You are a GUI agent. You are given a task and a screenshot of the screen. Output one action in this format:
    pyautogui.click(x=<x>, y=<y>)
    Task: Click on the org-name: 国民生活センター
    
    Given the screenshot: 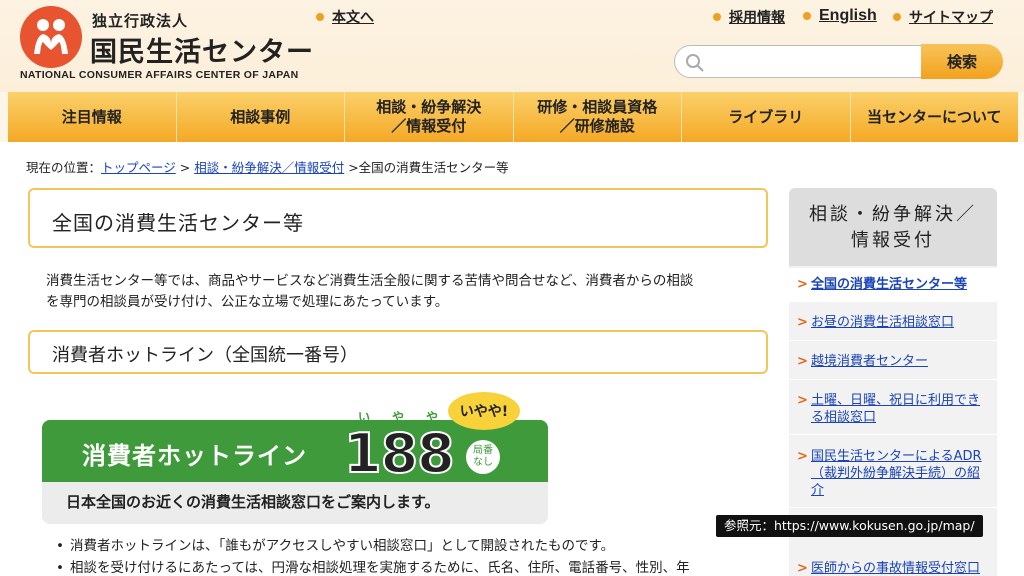 What is the action you would take?
    pyautogui.click(x=202, y=49)
    